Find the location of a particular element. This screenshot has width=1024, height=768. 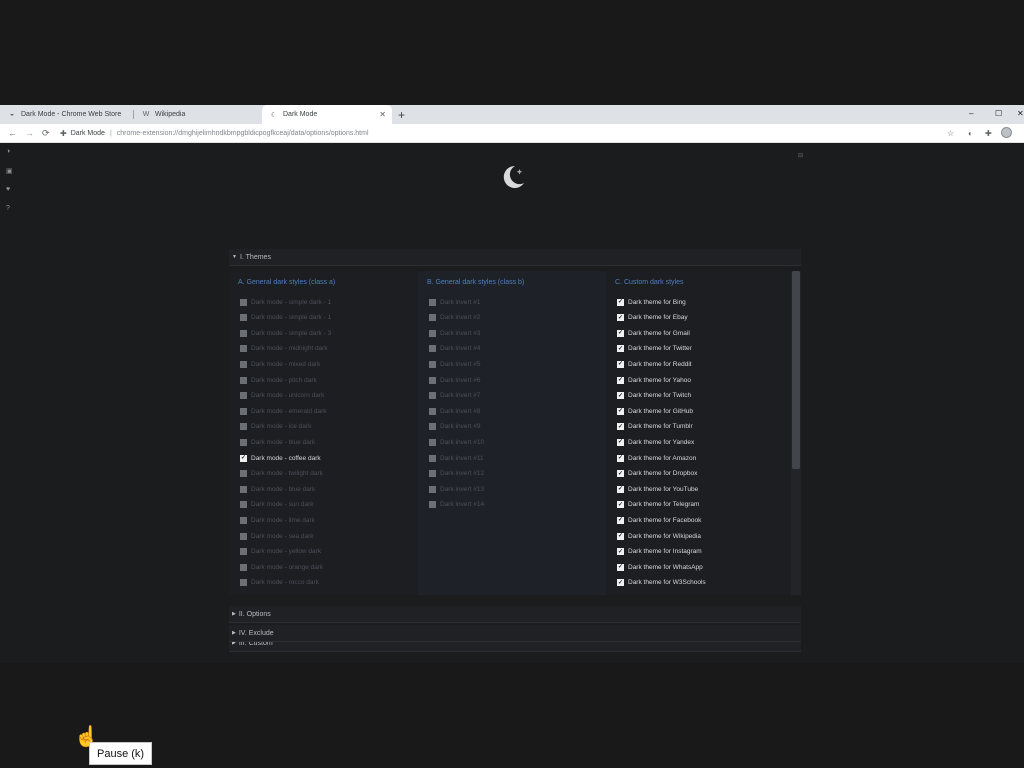

theme-option: Dark mode - mixed dark is located at coordinates (280, 364).